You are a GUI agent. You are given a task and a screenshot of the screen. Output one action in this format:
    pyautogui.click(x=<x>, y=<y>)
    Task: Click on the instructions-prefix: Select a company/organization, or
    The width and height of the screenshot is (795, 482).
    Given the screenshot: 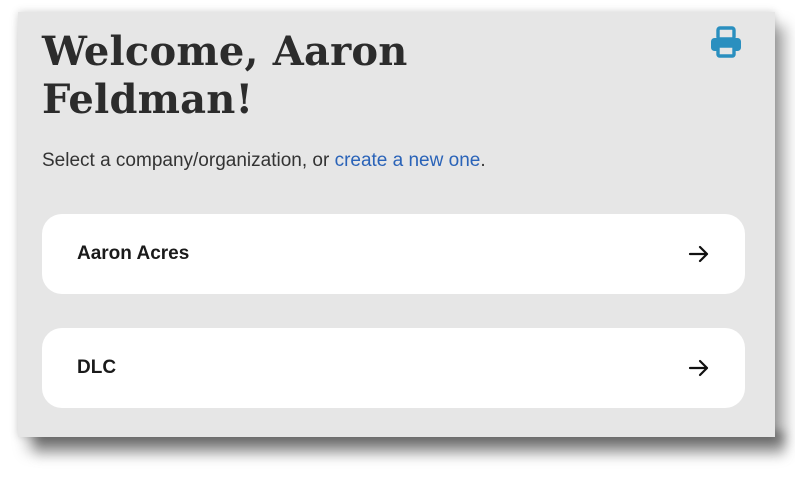 What is the action you would take?
    pyautogui.click(x=188, y=160)
    